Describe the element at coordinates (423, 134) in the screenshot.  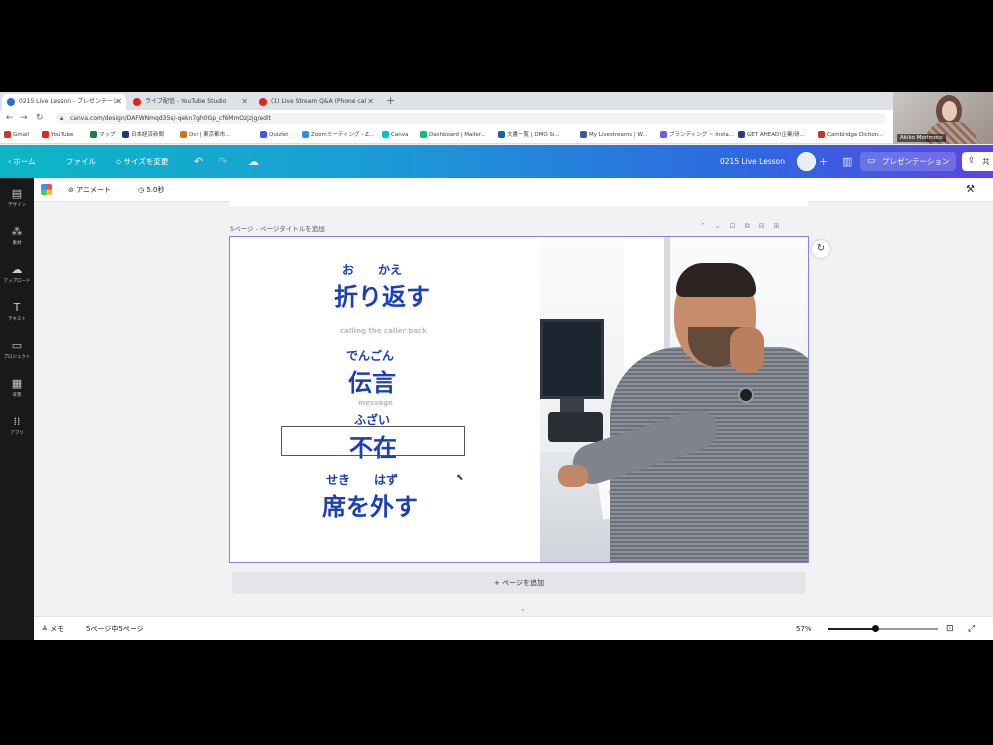
I see `mailerlite-icon` at that location.